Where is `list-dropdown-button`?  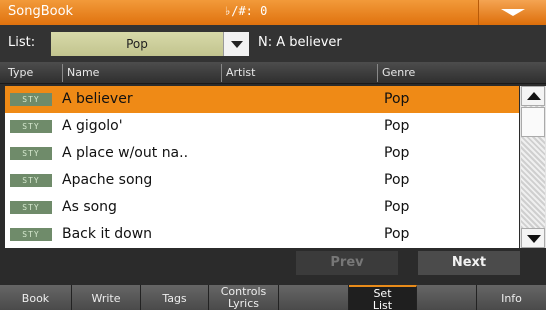 list-dropdown-button is located at coordinates (236, 44).